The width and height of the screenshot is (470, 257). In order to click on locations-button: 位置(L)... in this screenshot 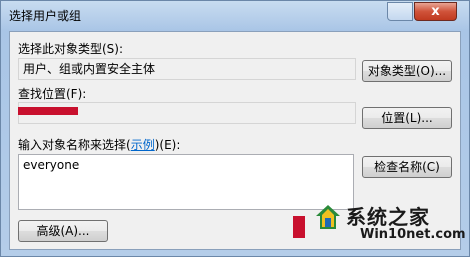, I will do `click(407, 118)`.